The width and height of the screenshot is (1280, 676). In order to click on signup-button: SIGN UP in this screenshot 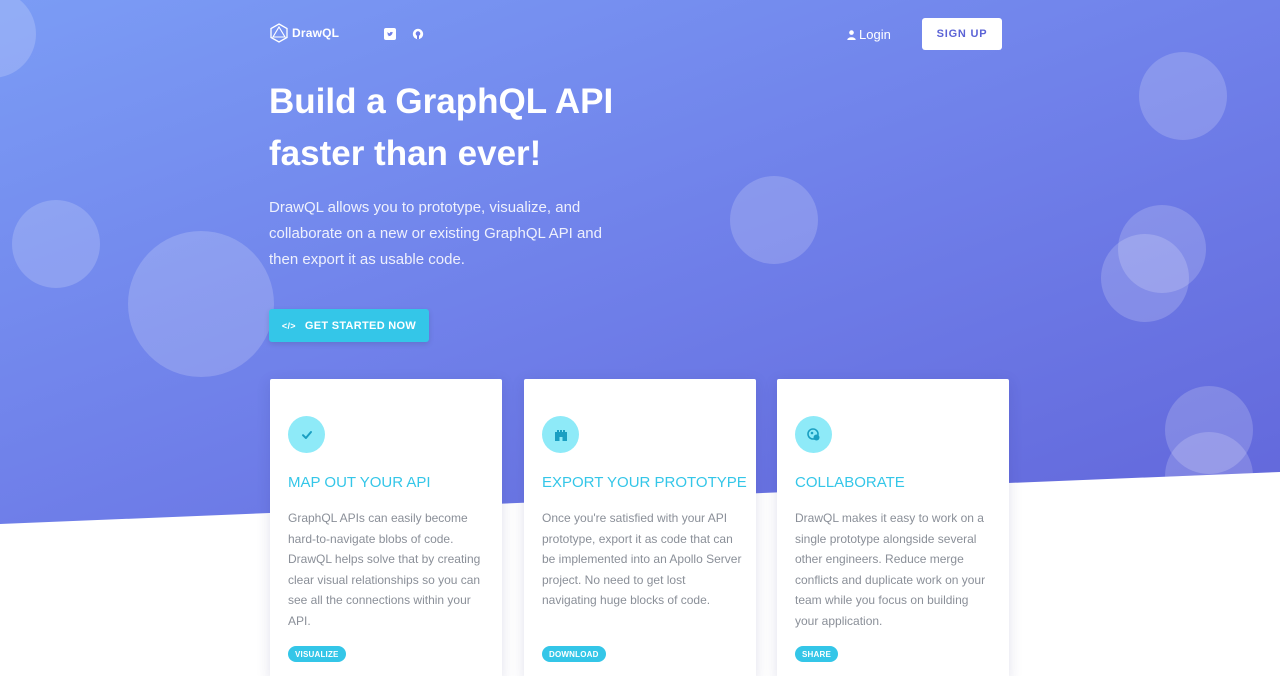, I will do `click(962, 34)`.